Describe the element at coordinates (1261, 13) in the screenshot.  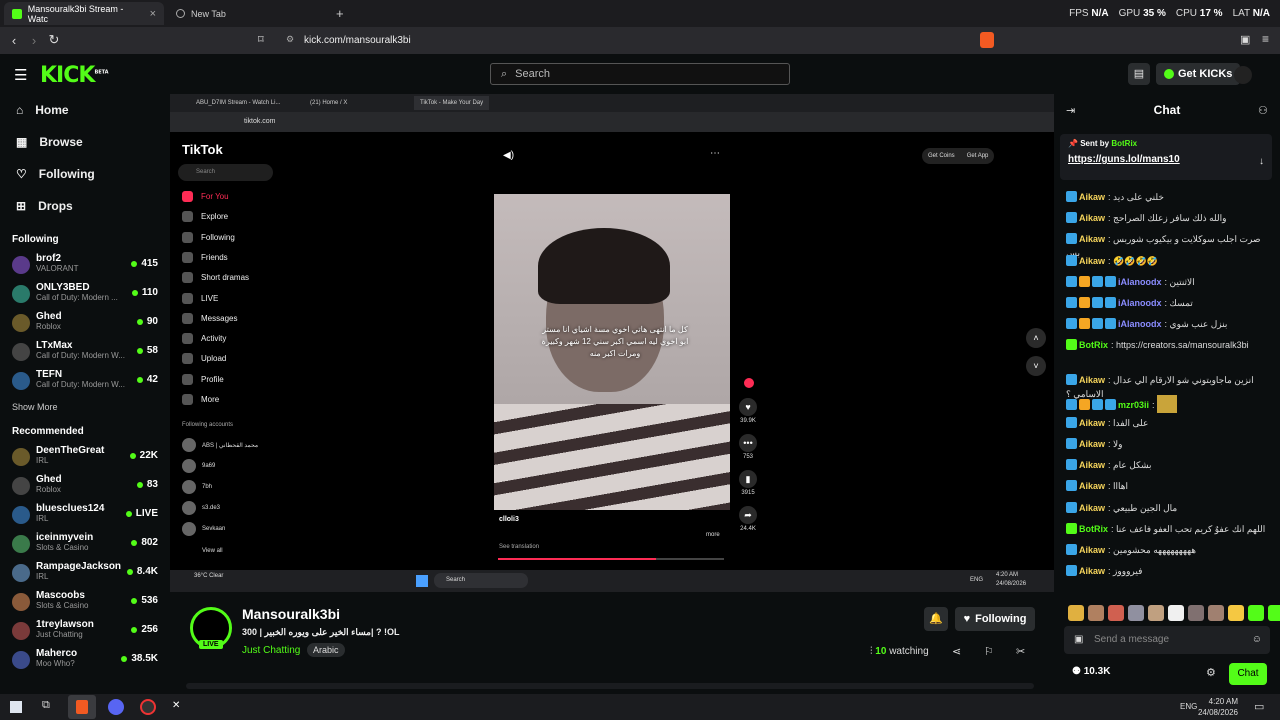
I see `lat-value: N/A` at that location.